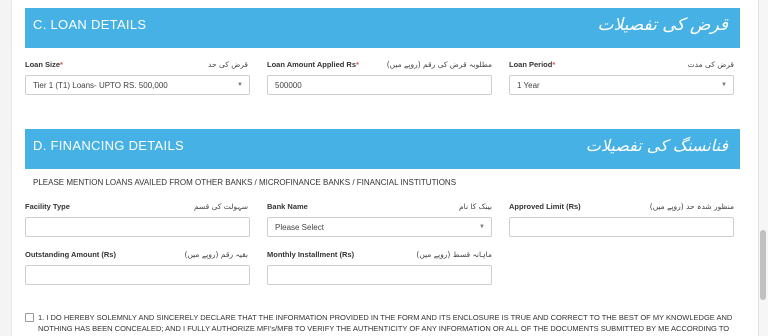 The image size is (768, 336). I want to click on section-d-header: D. FINANCING DETAILS فنانسنگ کی تفصیلات, so click(382, 149).